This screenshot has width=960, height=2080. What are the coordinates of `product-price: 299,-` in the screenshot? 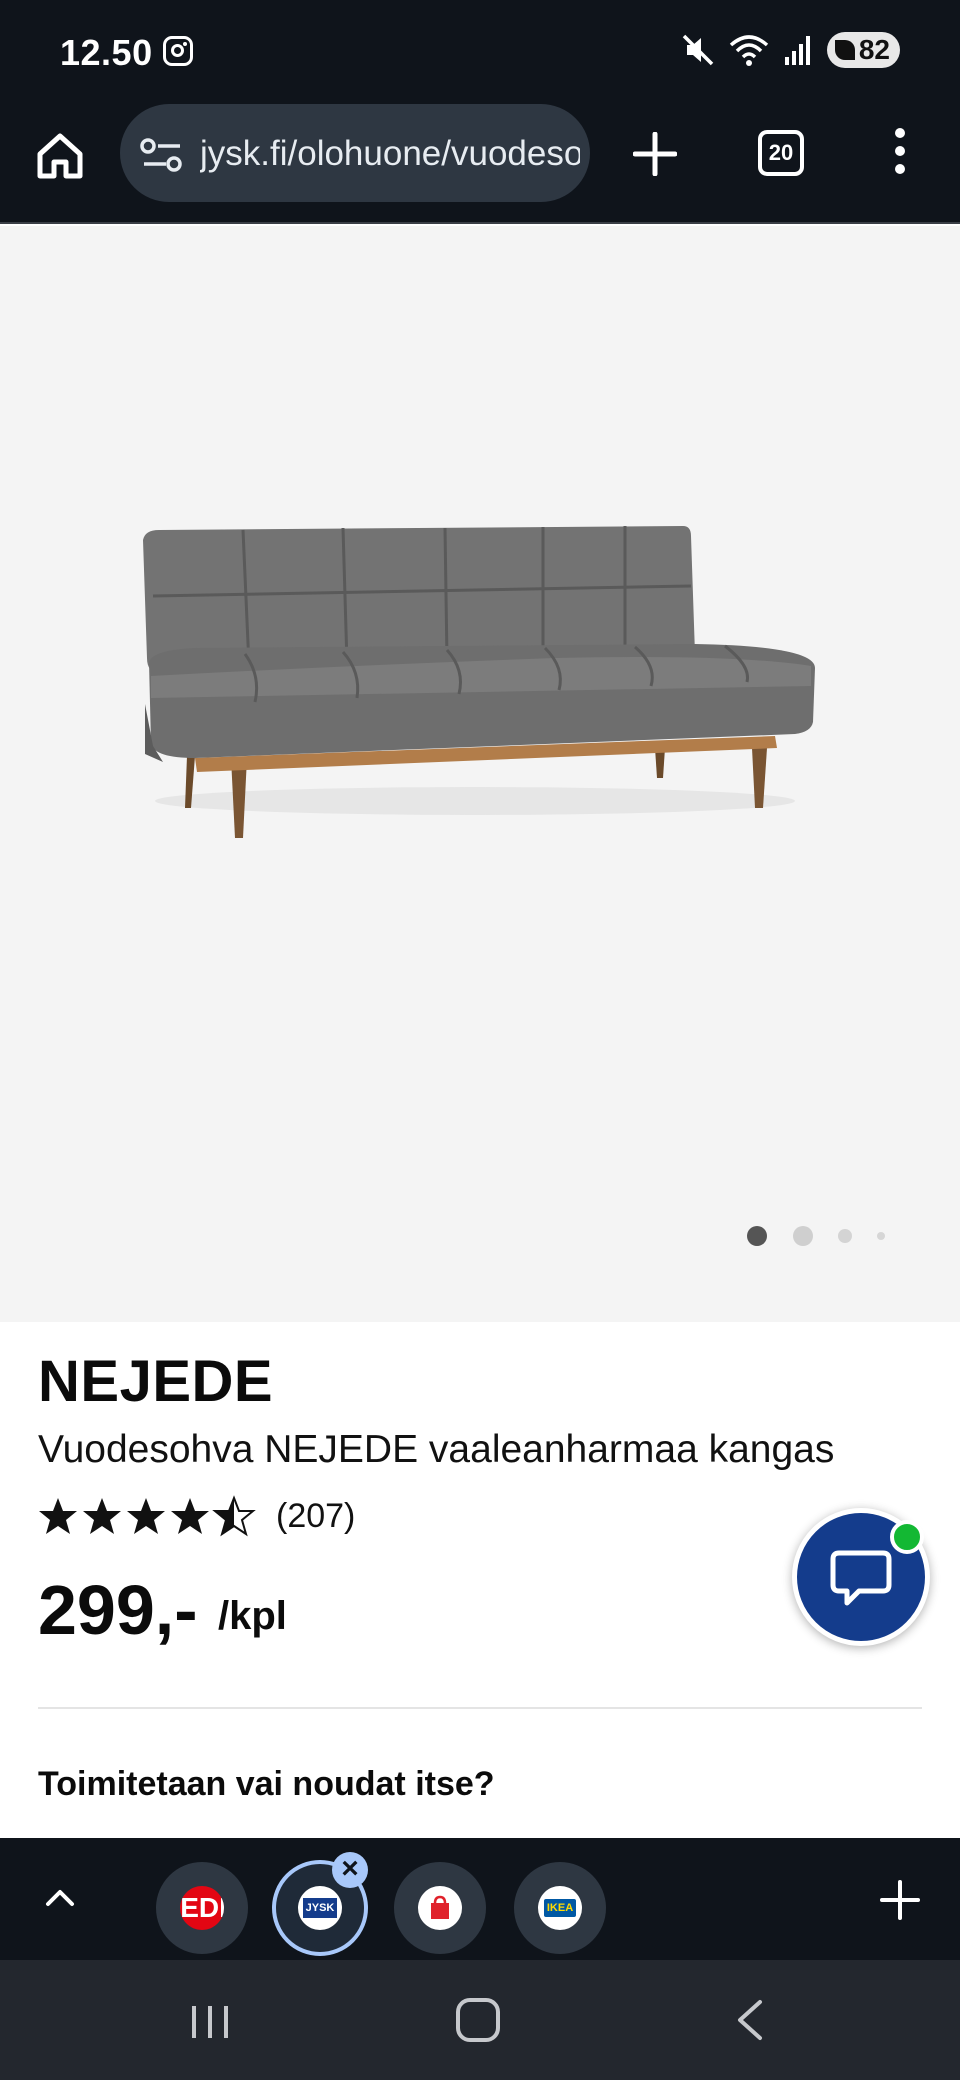 It's located at (118, 1610).